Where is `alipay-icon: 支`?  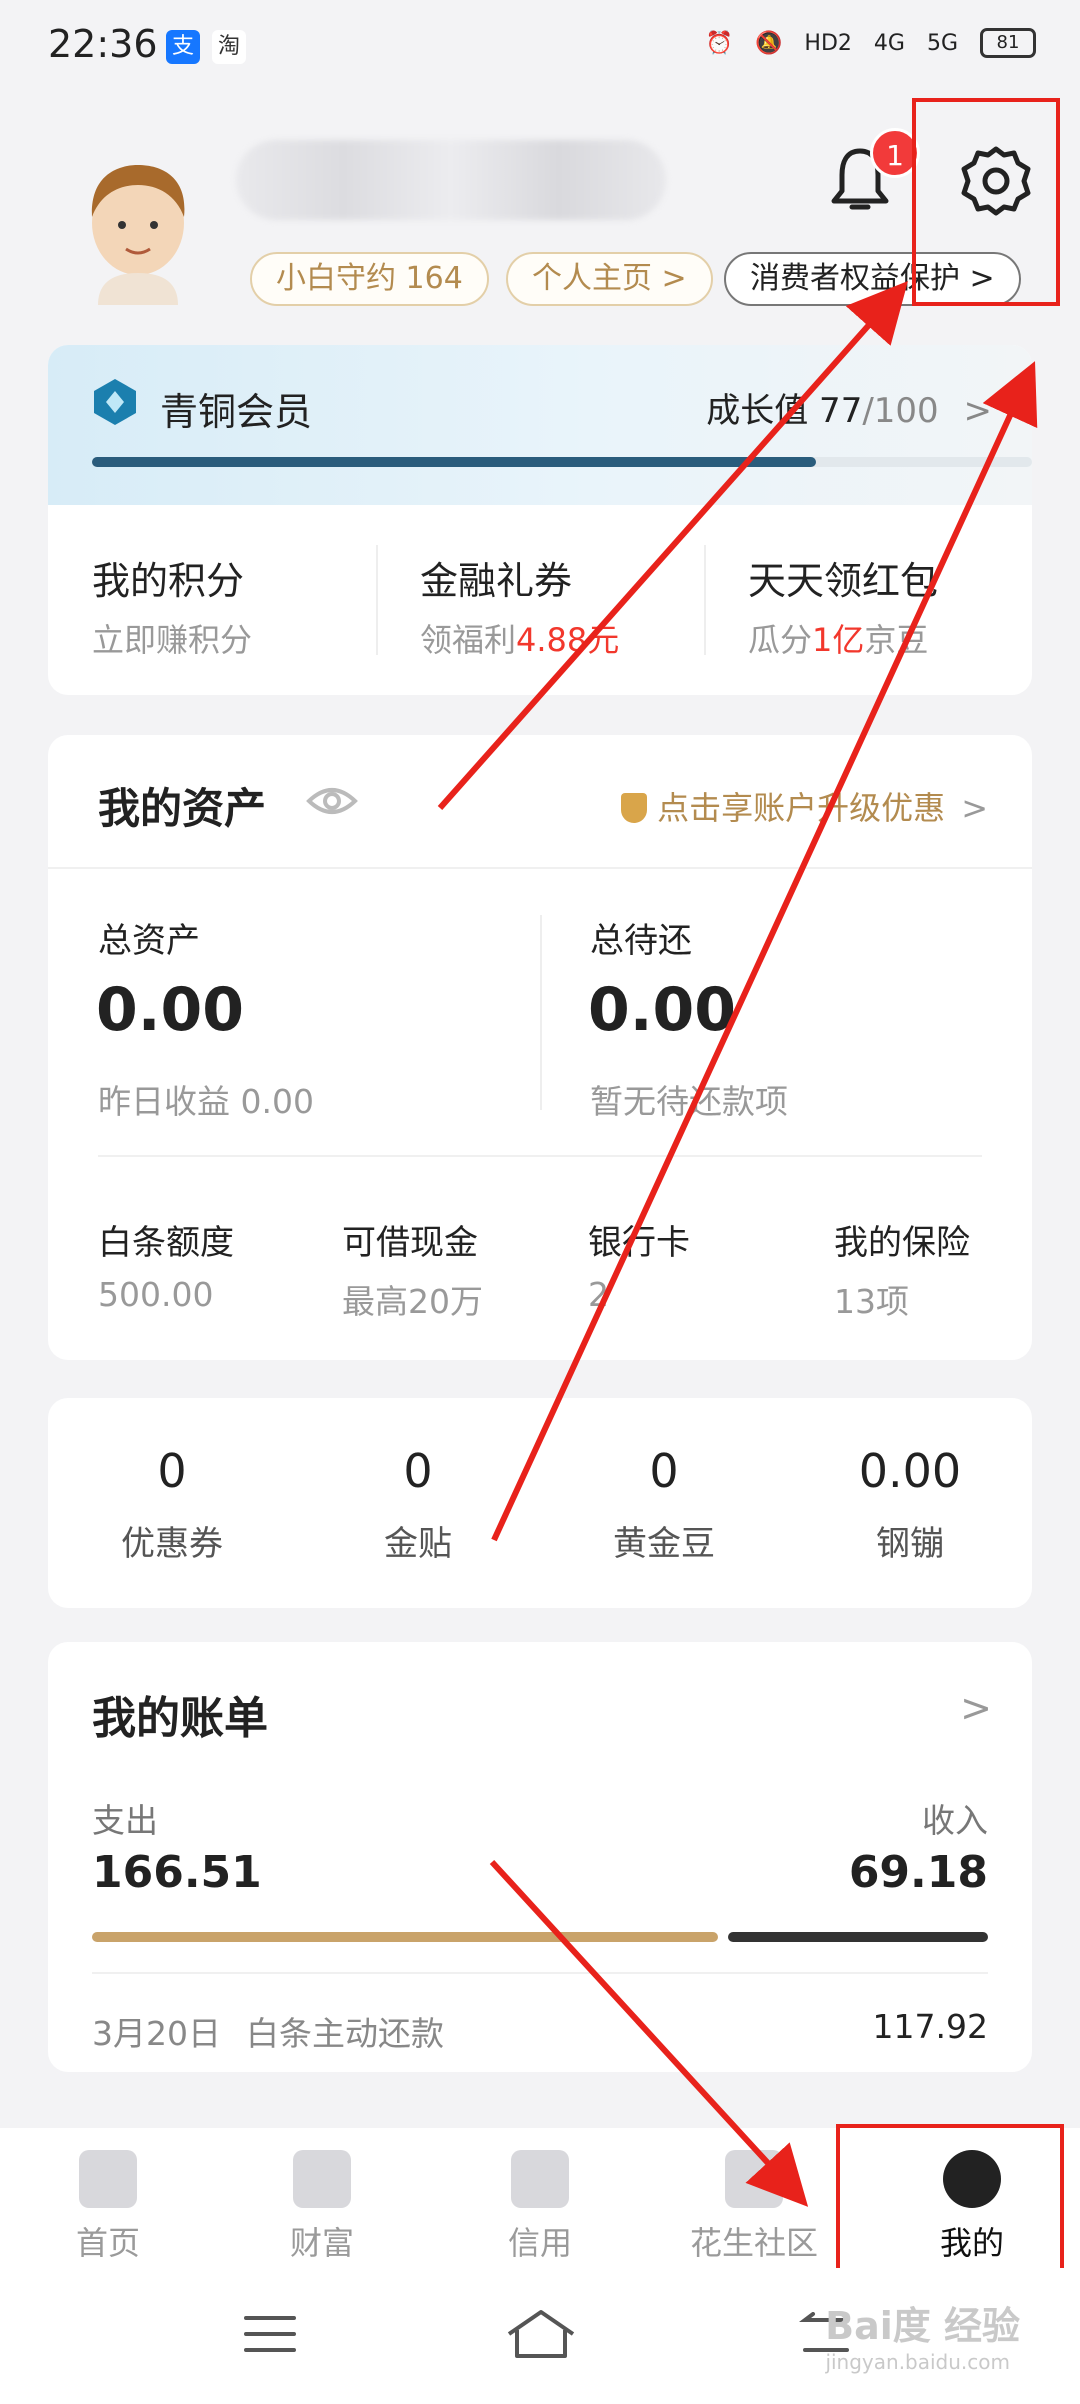 alipay-icon: 支 is located at coordinates (183, 47).